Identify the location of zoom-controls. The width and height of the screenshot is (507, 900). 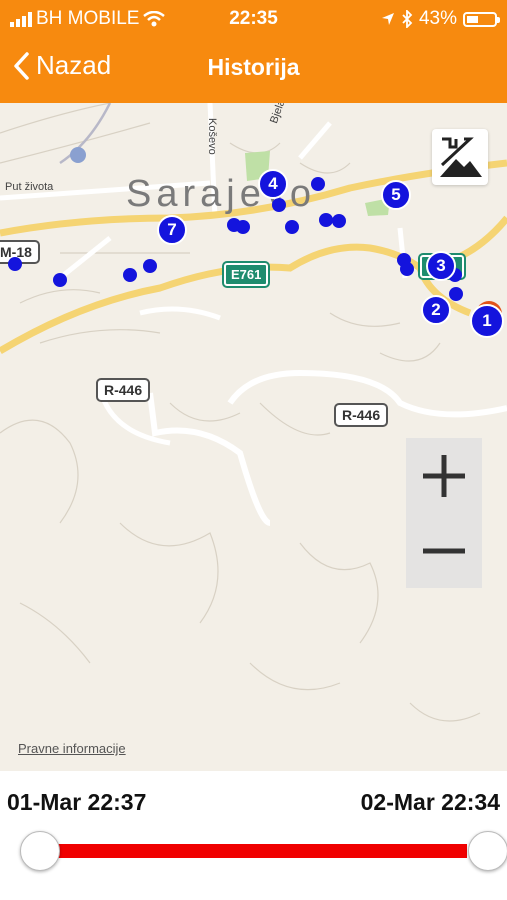
(444, 513).